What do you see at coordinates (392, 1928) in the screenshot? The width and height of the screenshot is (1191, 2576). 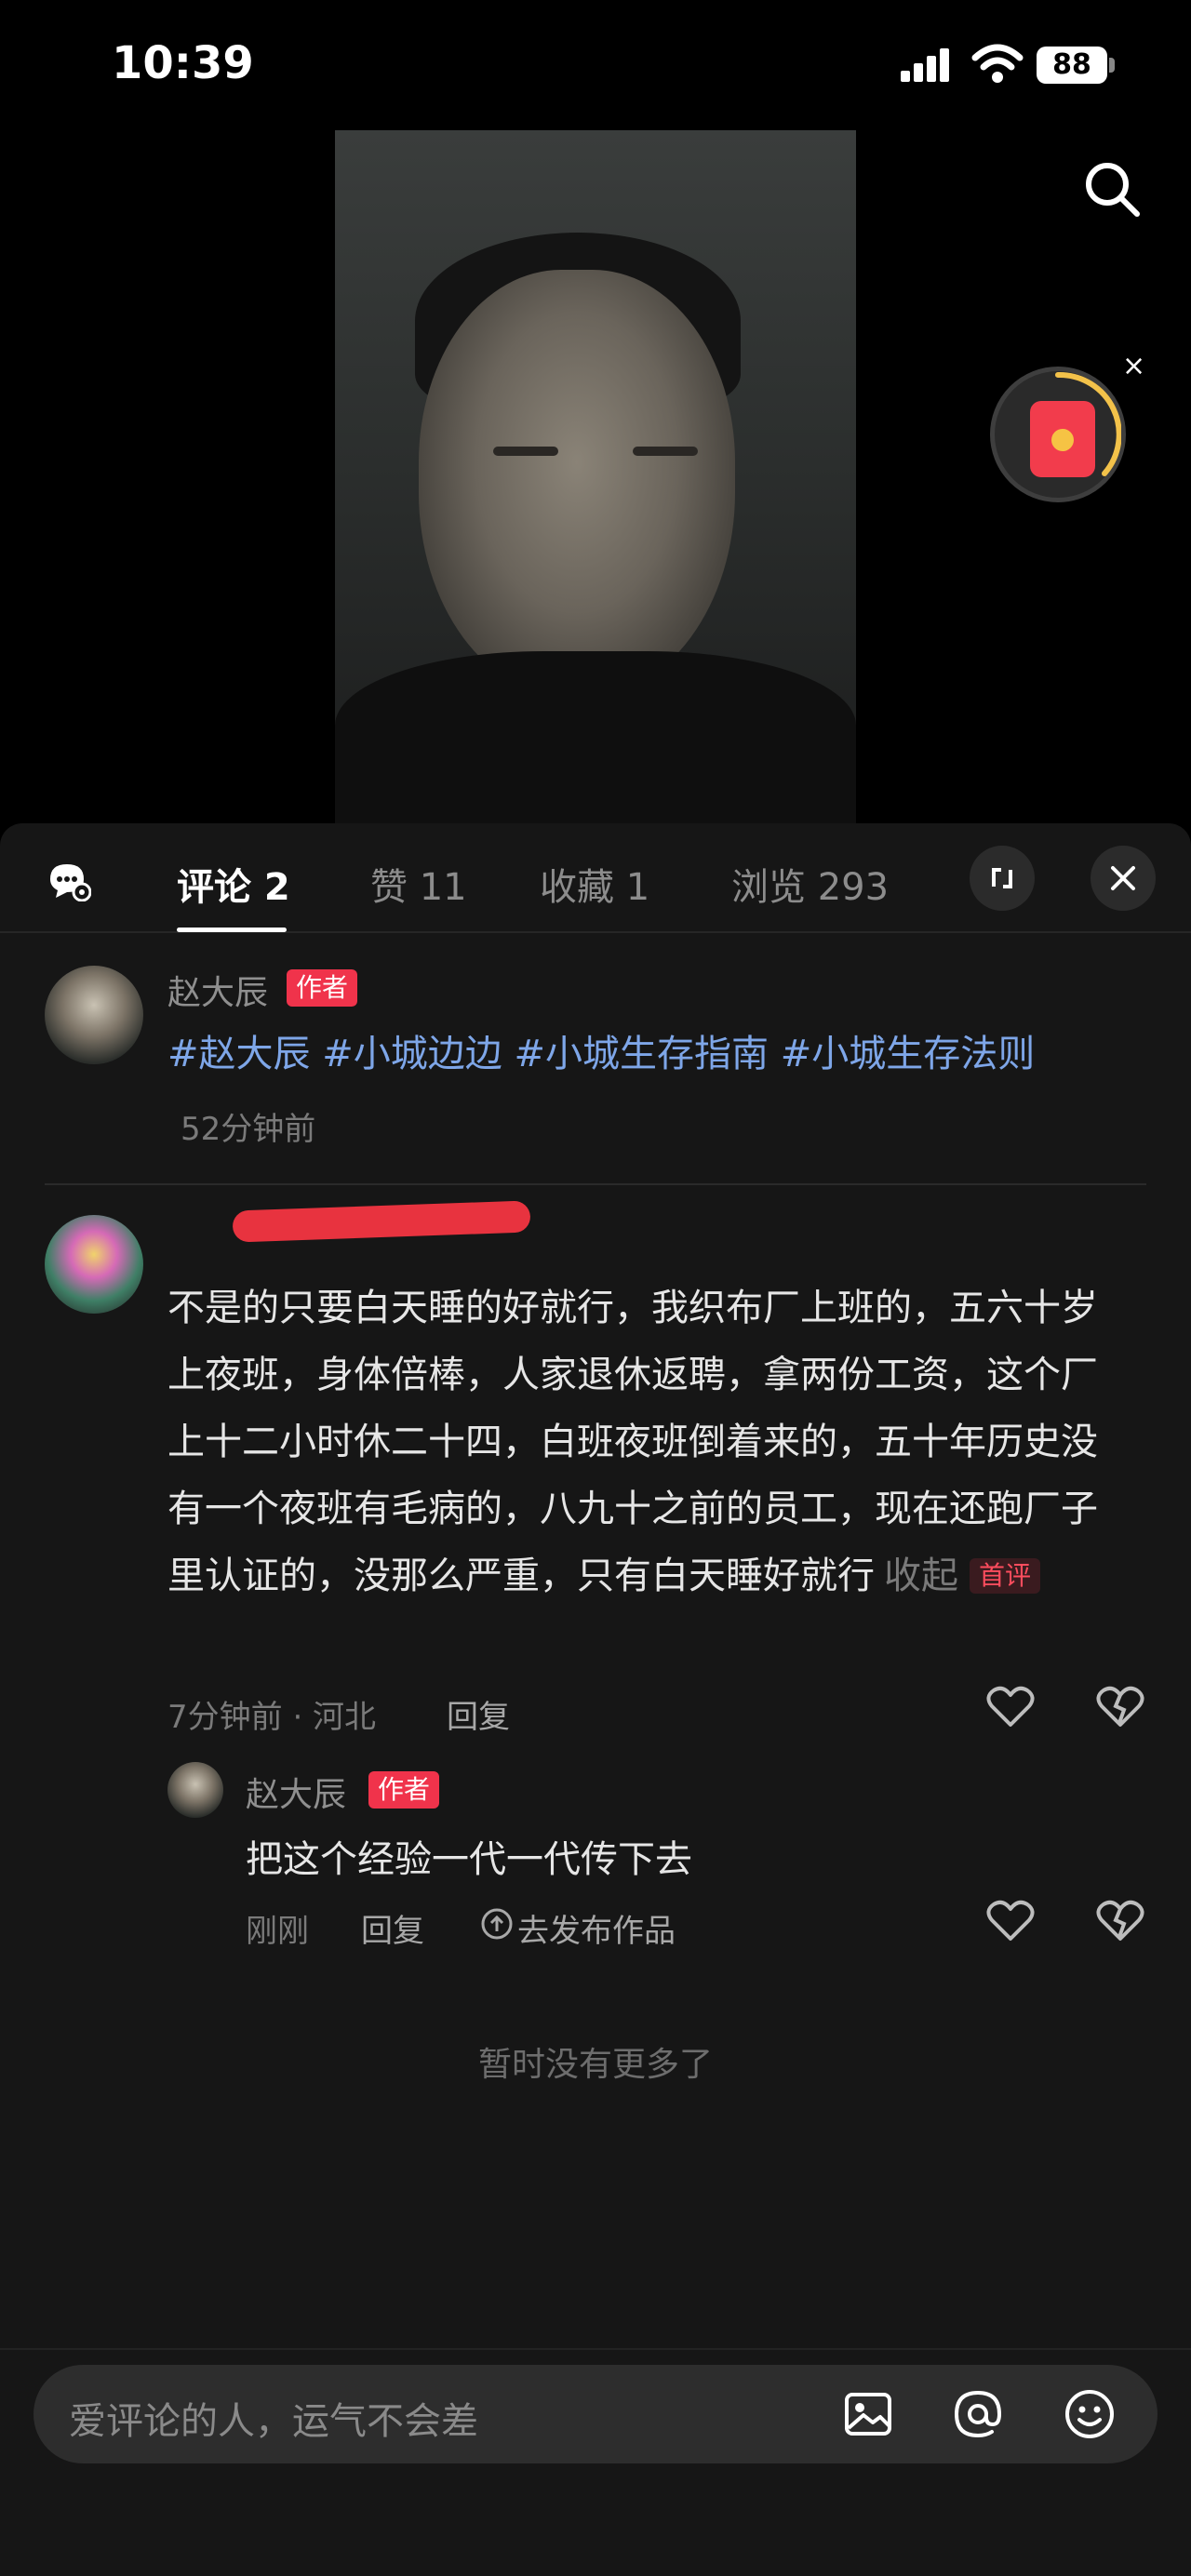 I see `reply-reply-button: 回复` at bounding box center [392, 1928].